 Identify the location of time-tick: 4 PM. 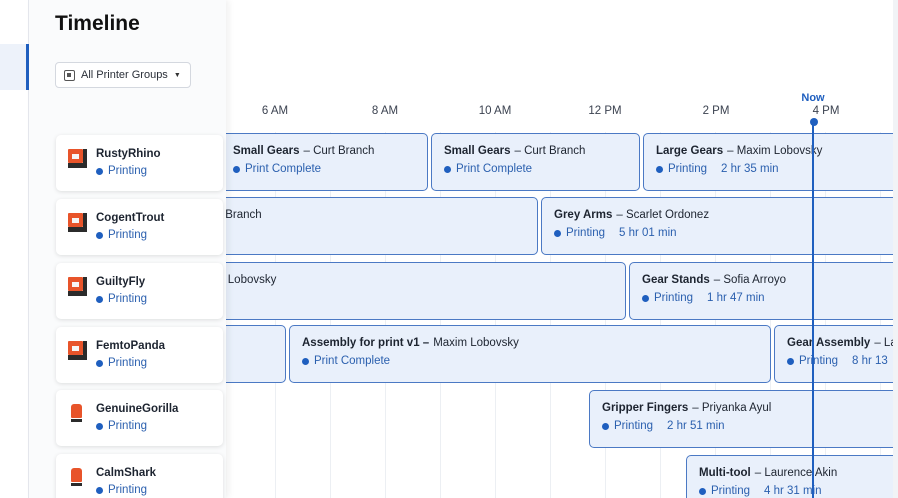
(826, 111).